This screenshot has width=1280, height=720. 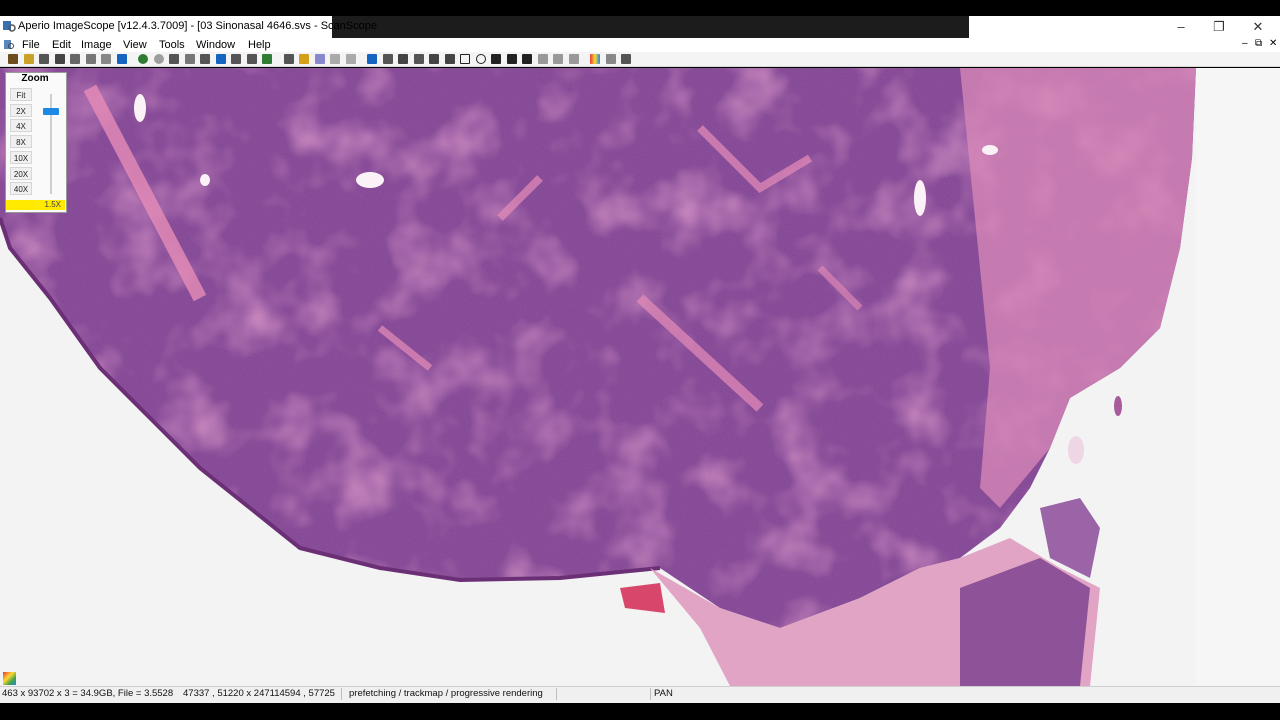 What do you see at coordinates (44, 59) in the screenshot?
I see `camera-icon` at bounding box center [44, 59].